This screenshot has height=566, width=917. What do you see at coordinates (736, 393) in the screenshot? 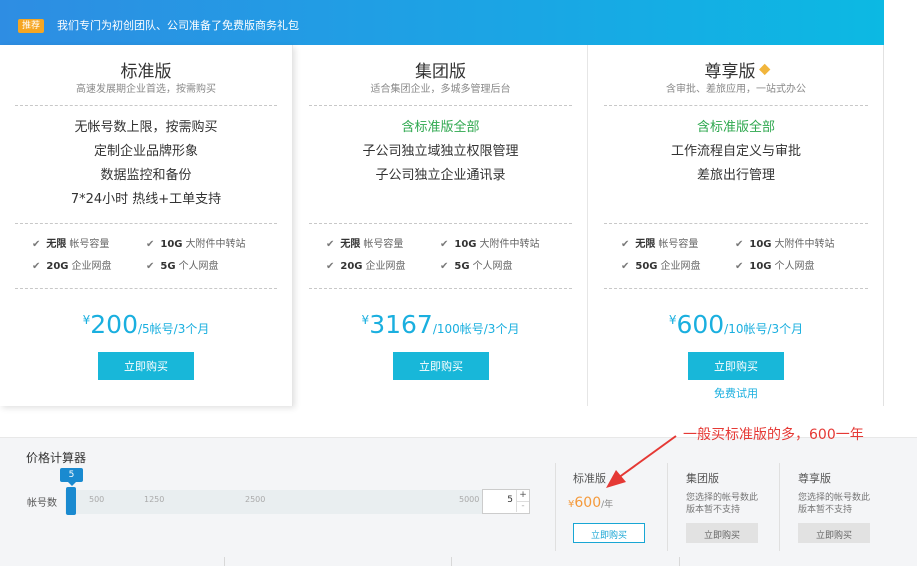
I see `free-trial-link: 免费试用` at bounding box center [736, 393].